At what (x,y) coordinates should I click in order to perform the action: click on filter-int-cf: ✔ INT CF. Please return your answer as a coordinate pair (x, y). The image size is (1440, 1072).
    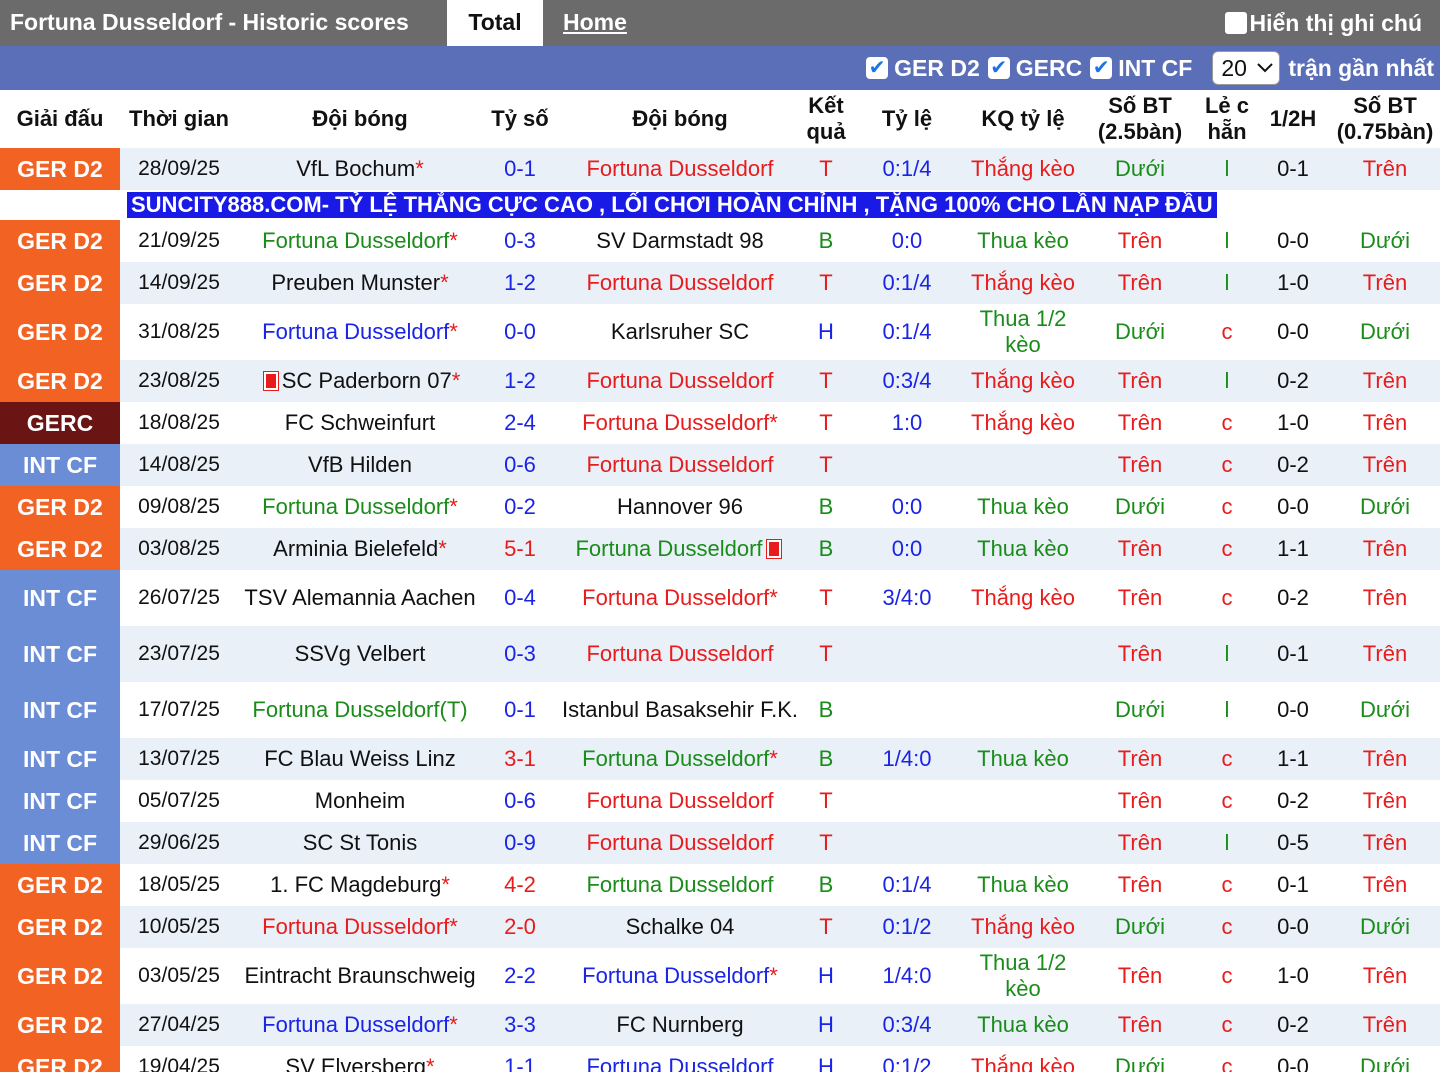
    Looking at the image, I should click on (1141, 68).